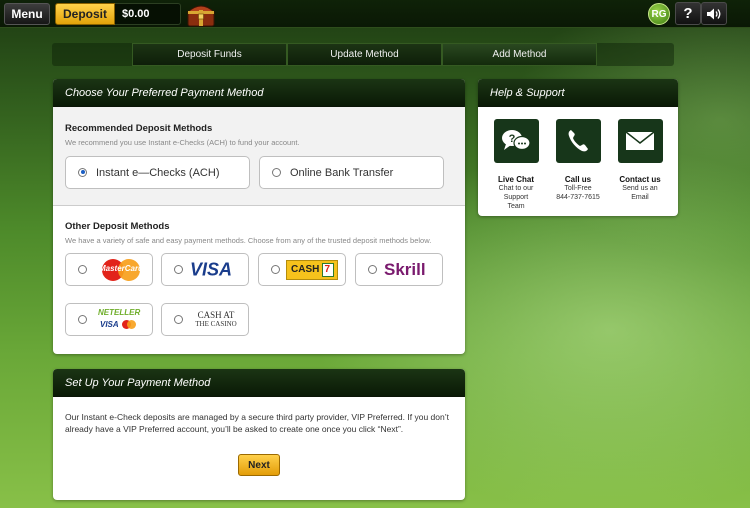  Describe the element at coordinates (178, 319) in the screenshot. I see `radio-cash-at-casino` at that location.